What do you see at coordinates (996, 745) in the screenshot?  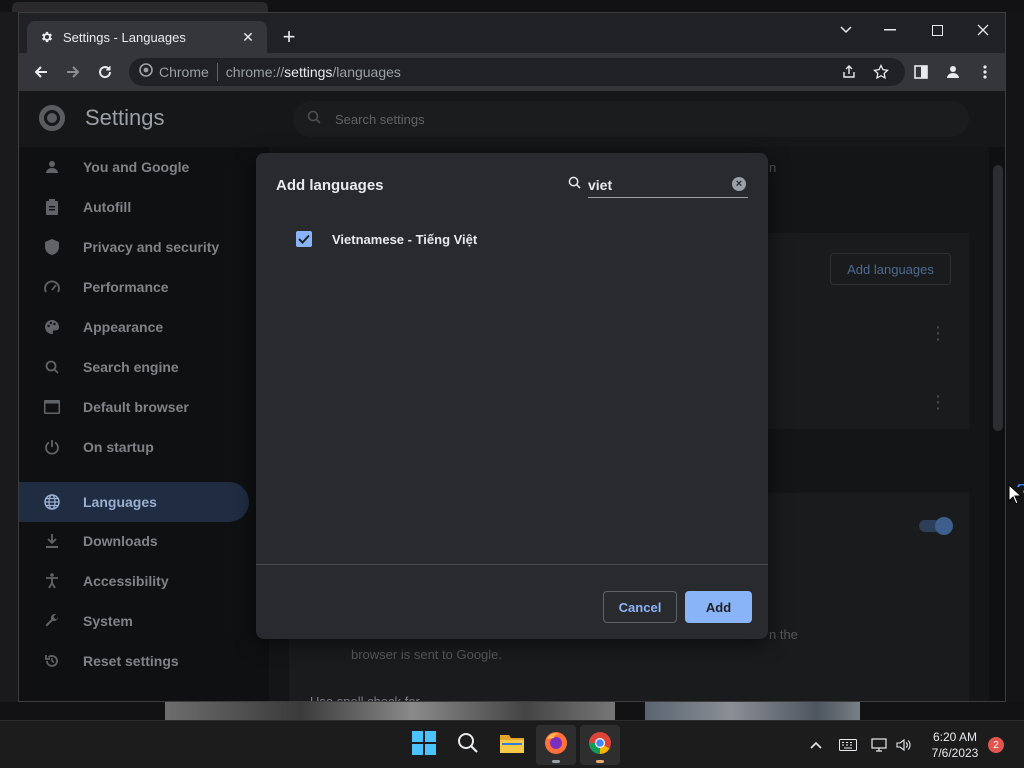 I see `notification-badge: 2` at bounding box center [996, 745].